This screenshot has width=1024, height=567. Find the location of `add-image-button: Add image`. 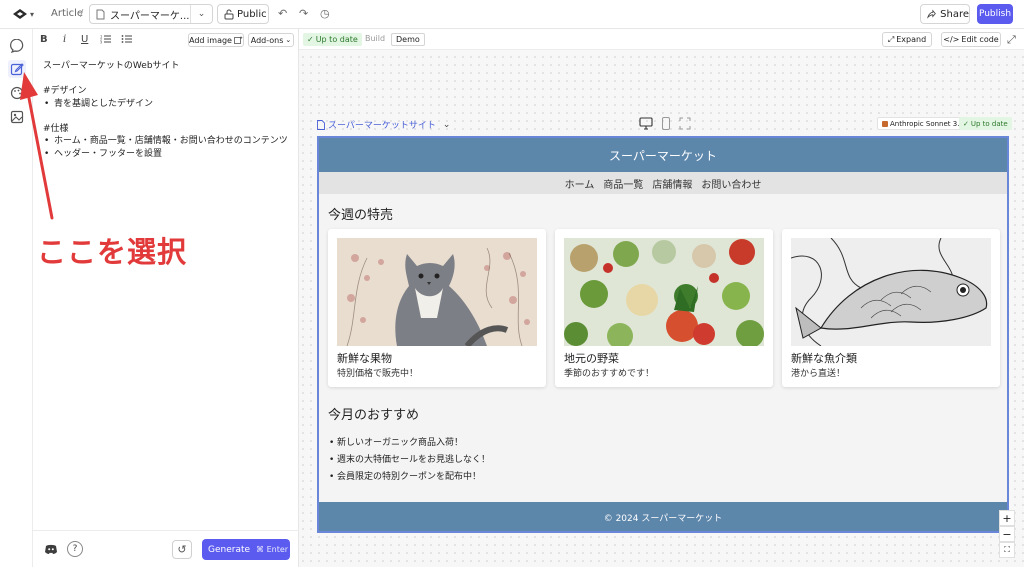

add-image-button: Add image is located at coordinates (216, 40).